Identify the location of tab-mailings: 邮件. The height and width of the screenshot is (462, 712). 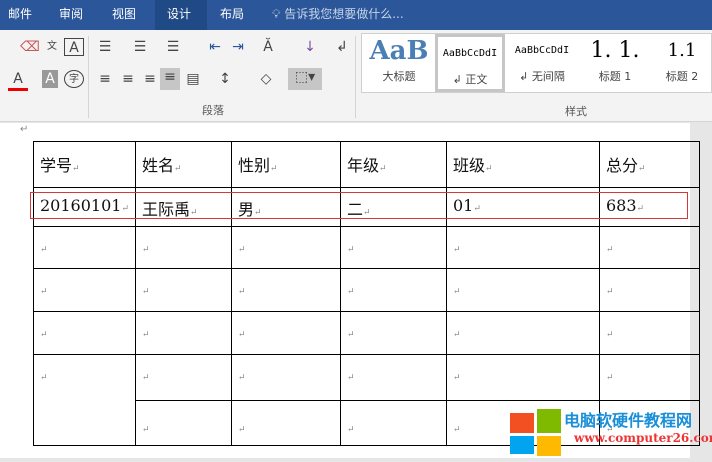
(20, 15).